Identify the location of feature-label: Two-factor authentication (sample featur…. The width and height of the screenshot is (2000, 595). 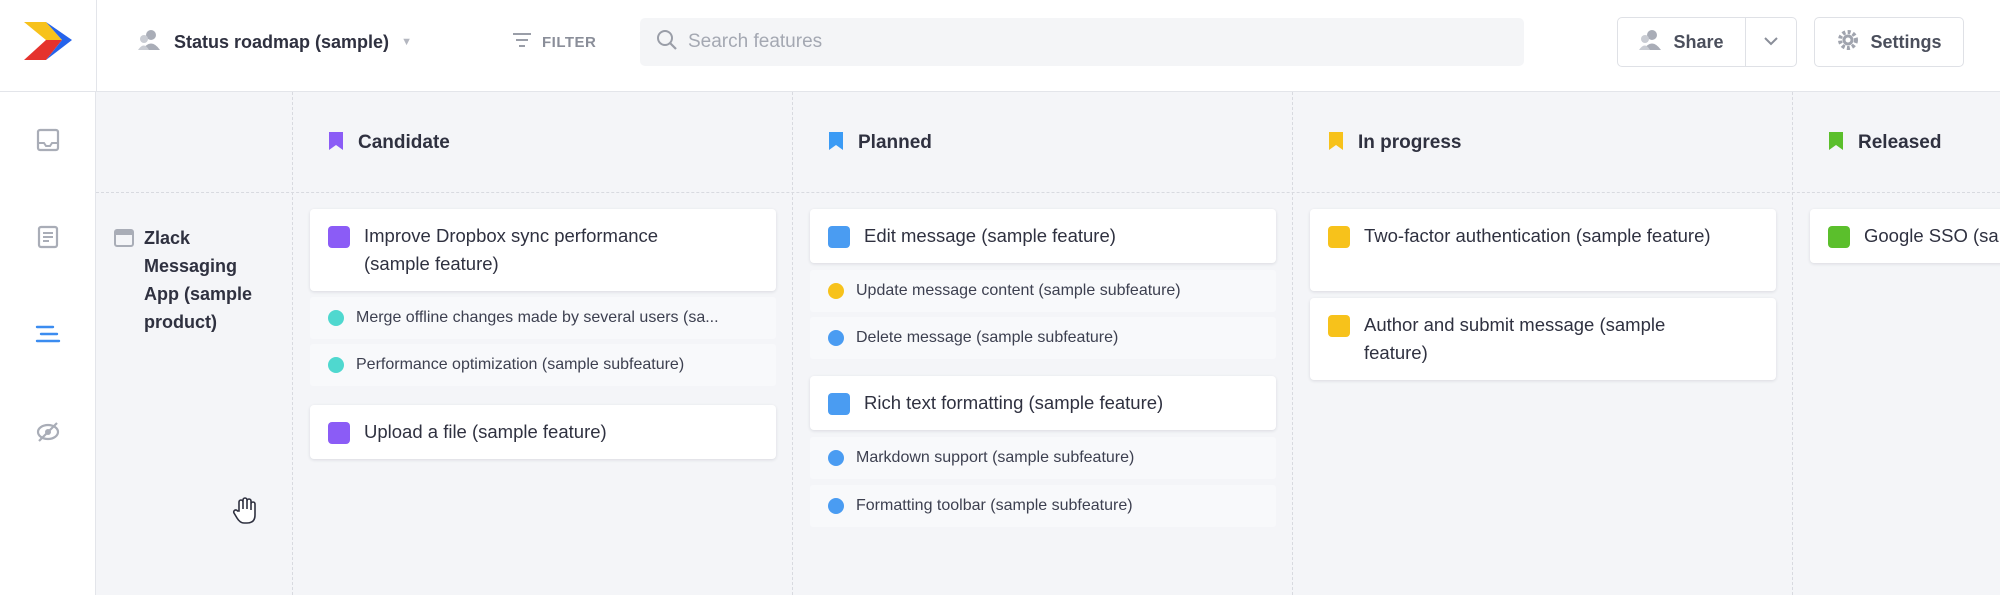
(1537, 235).